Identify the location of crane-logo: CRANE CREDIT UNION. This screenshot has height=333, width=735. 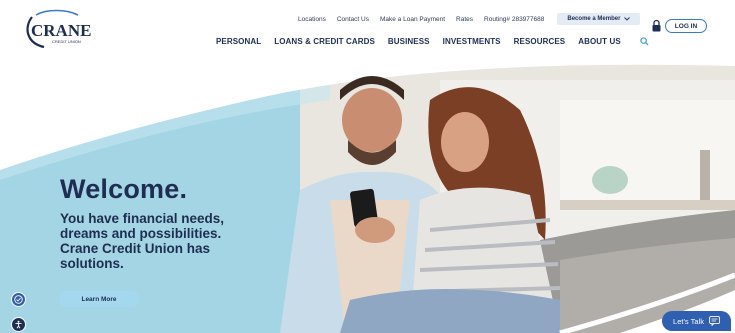
(57, 30).